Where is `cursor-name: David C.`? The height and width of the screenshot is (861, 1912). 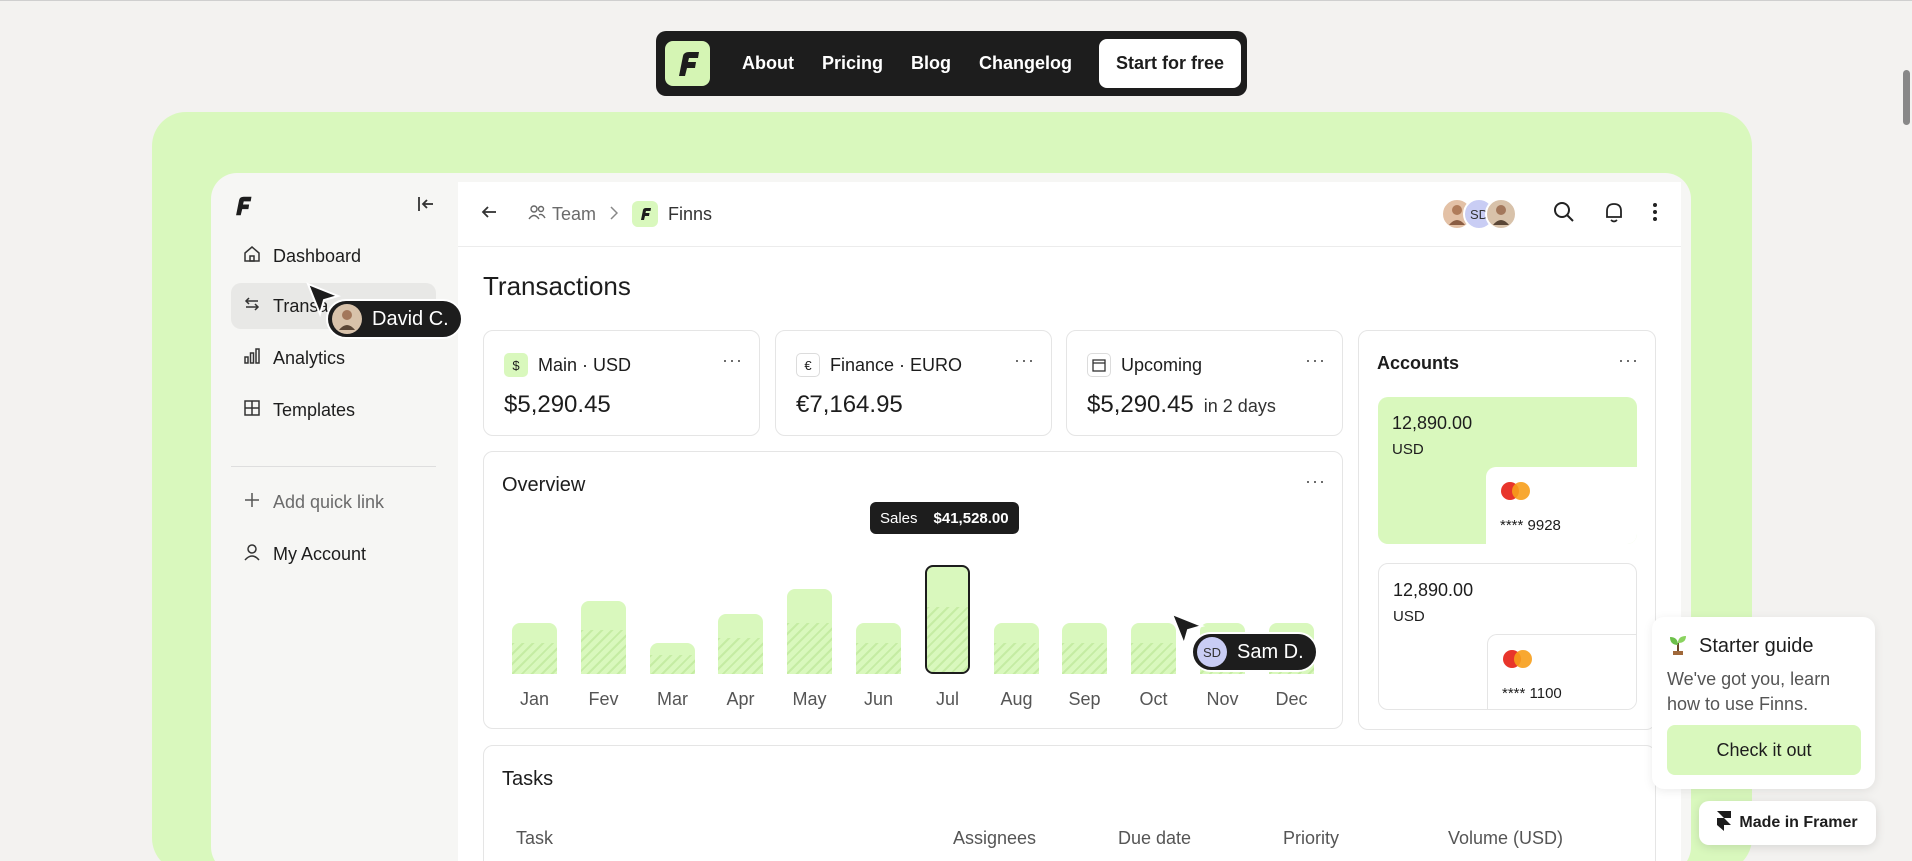 cursor-name: David C. is located at coordinates (410, 318).